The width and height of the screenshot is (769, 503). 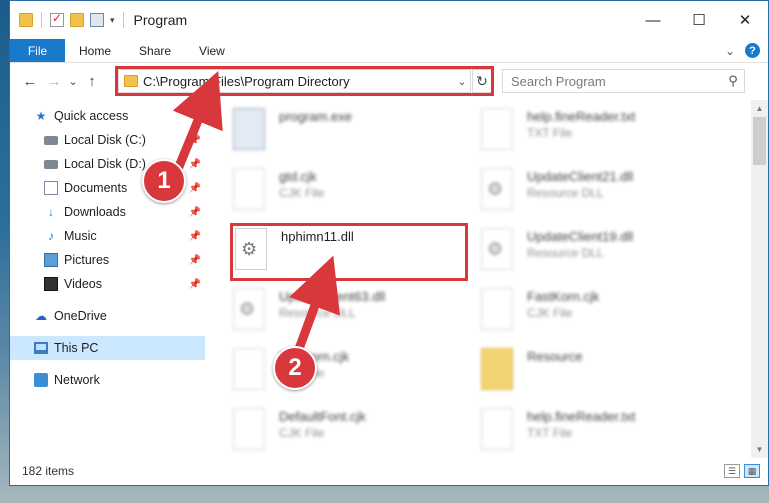 What do you see at coordinates (164, 181) in the screenshot?
I see `callout-badge-1: 1` at bounding box center [164, 181].